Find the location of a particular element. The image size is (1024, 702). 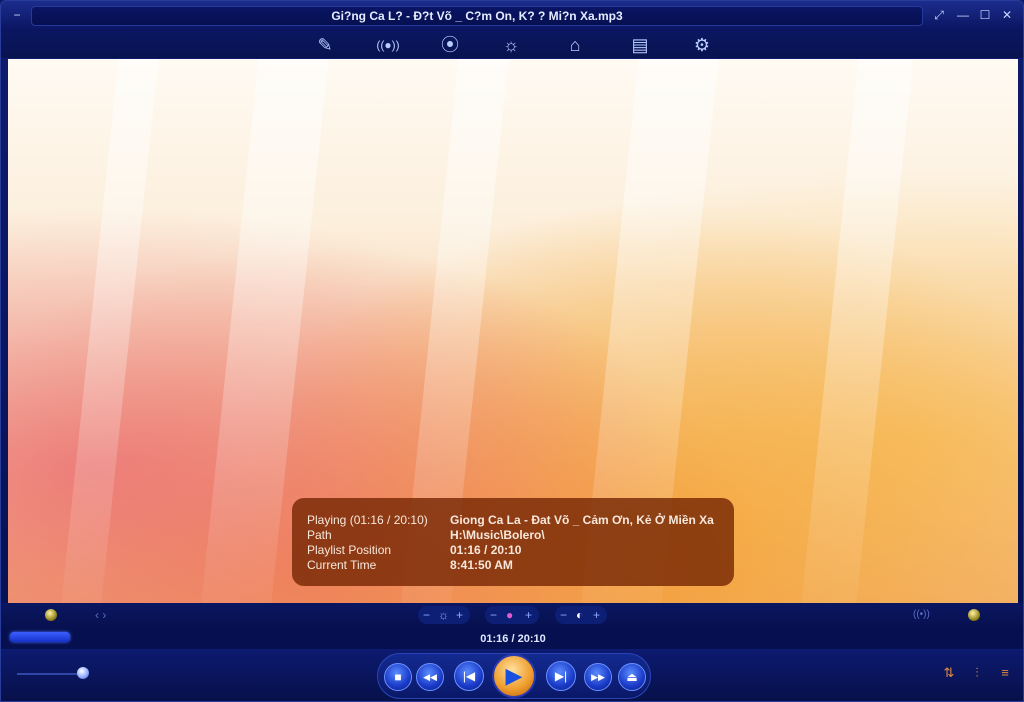

equalizer-icon: ⫶ is located at coordinates (977, 673).